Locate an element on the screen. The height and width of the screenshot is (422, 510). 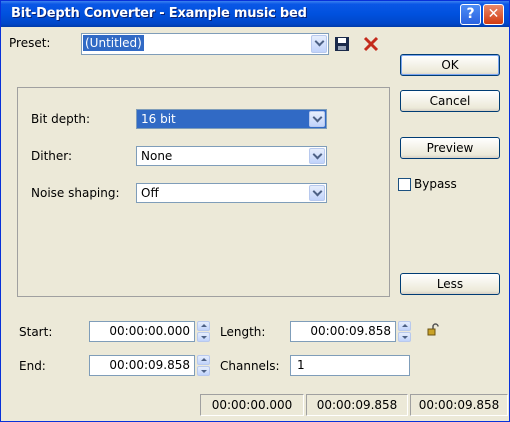
preset-combo: (Untitled) is located at coordinates (205, 44).